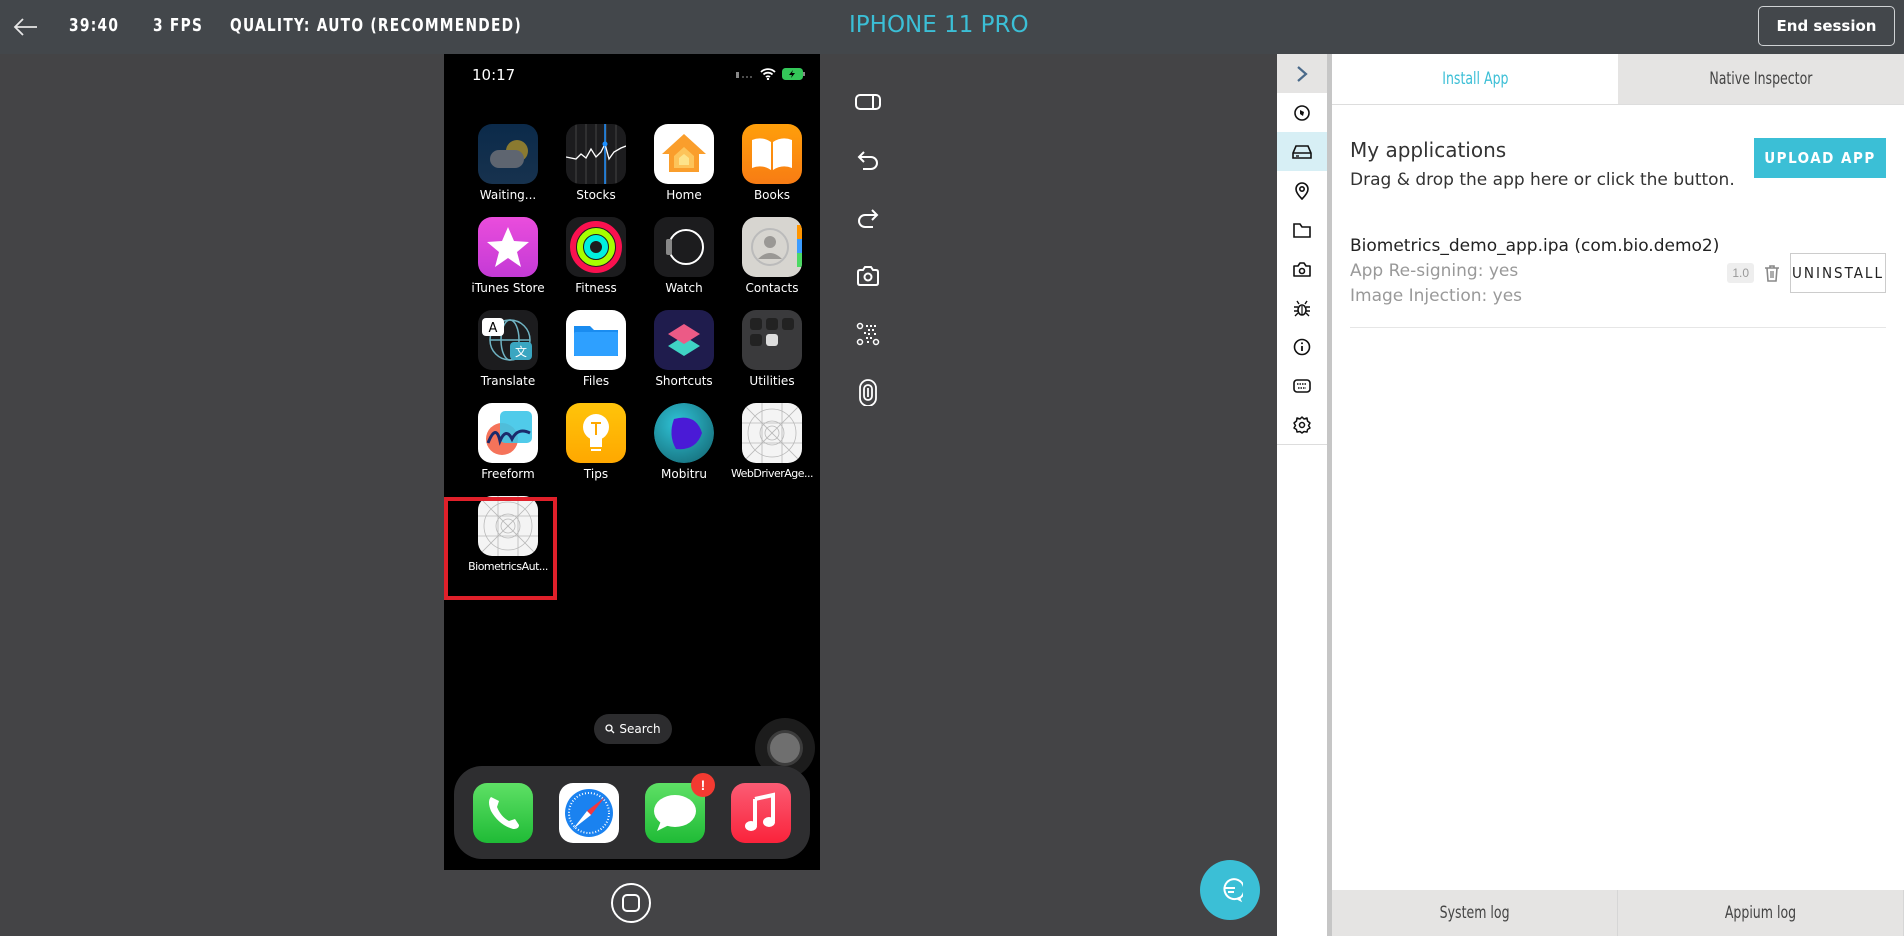  I want to click on redo-icon, so click(868, 218).